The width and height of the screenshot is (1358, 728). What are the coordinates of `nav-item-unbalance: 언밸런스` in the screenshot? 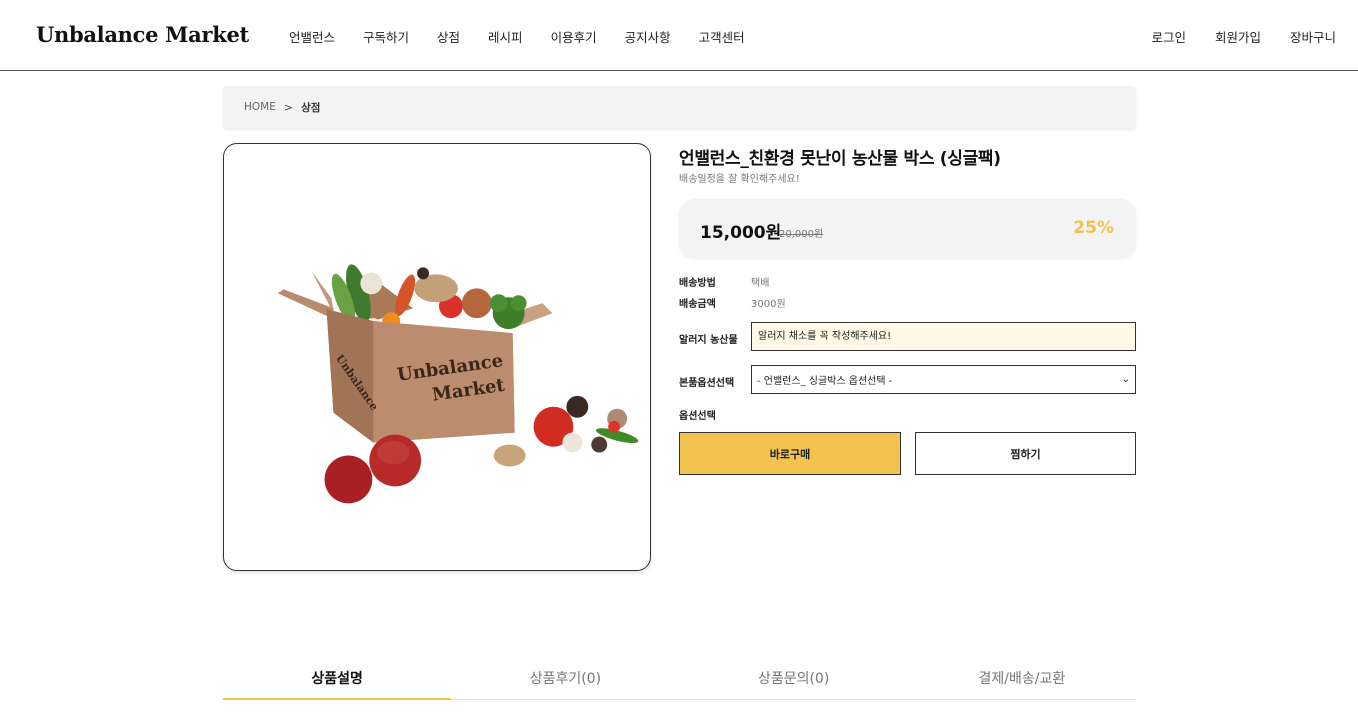 It's located at (312, 36).